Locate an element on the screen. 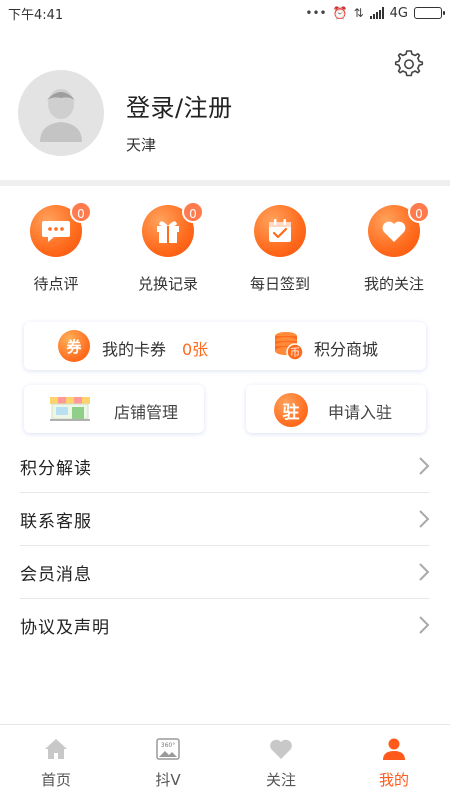  section-divider is located at coordinates (225, 183).